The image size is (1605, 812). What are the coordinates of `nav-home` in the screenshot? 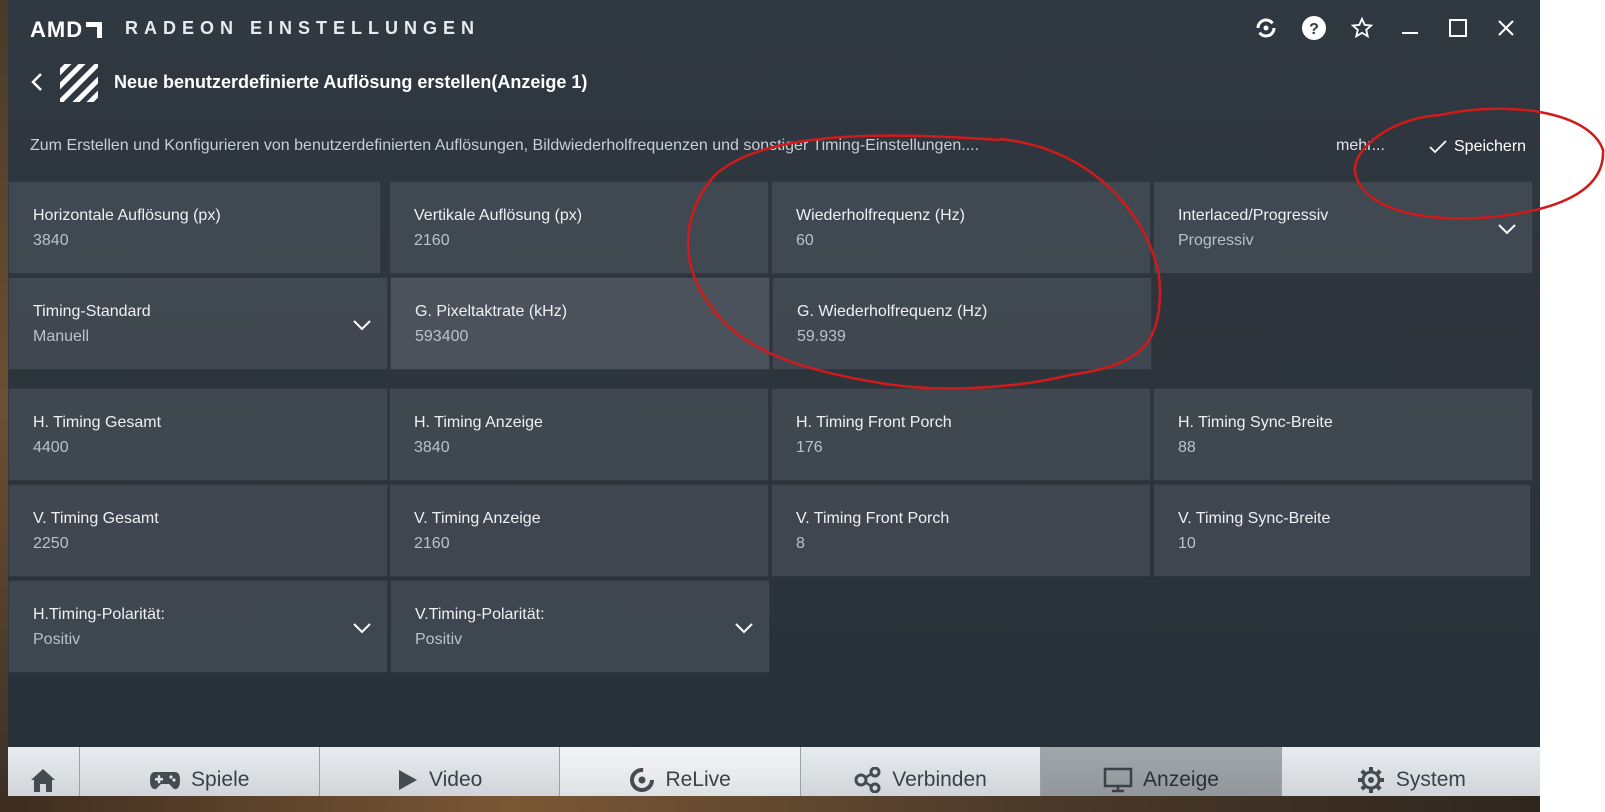 It's located at (44, 771).